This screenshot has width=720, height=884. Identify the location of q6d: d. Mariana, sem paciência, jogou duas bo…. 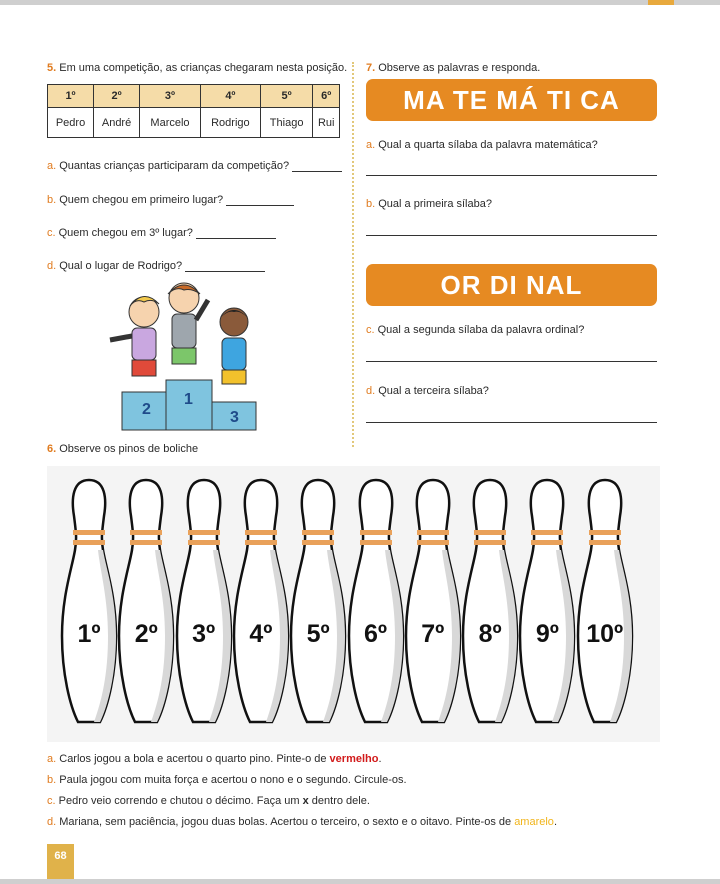
(302, 822).